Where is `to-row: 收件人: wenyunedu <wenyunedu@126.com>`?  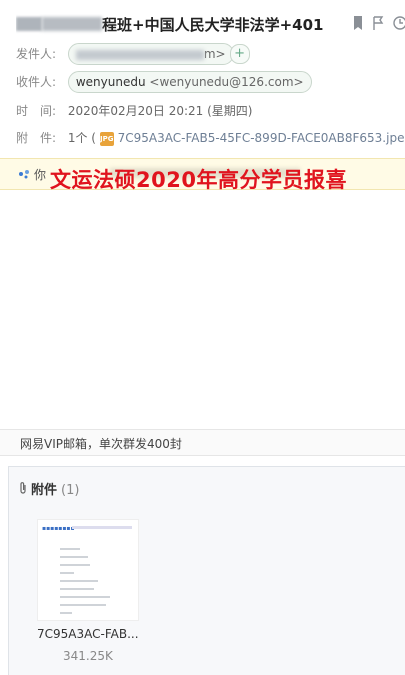
to-row: 收件人: wenyunedu <wenyunedu@126.com> is located at coordinates (164, 82).